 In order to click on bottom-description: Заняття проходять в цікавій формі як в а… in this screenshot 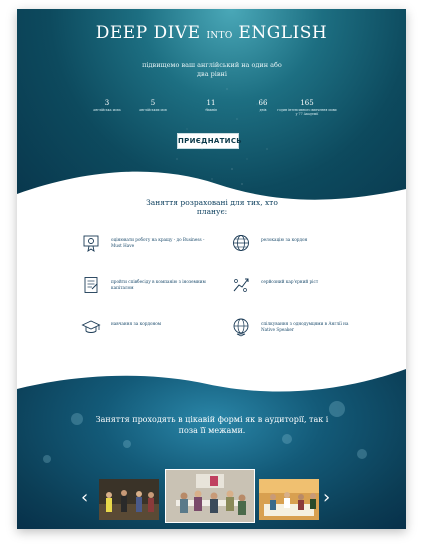, I will do `click(212, 425)`.